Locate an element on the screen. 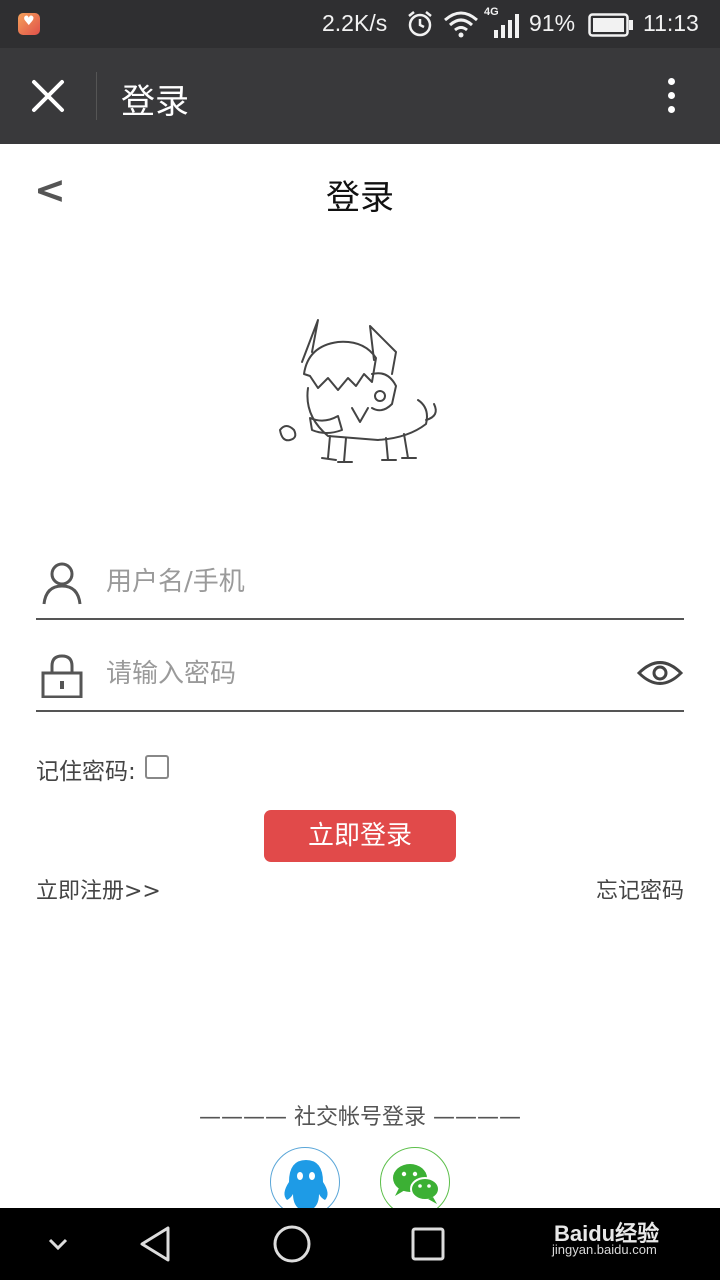 This screenshot has width=720, height=1280. lock-icon is located at coordinates (62, 676).